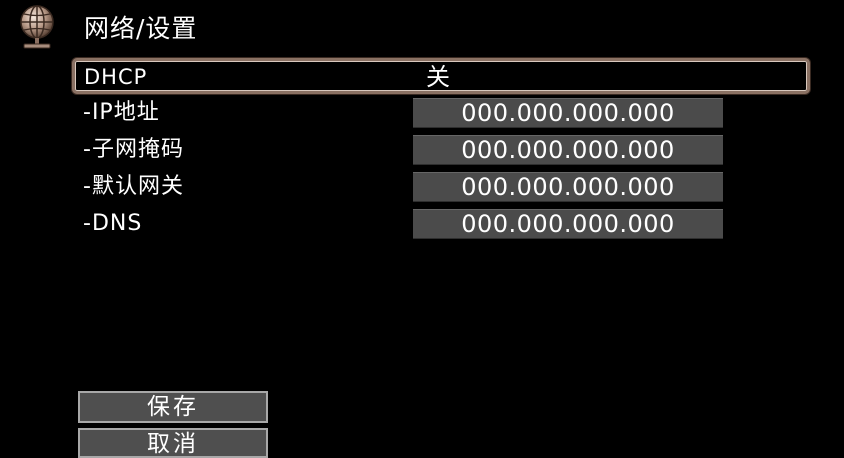 This screenshot has width=844, height=458. What do you see at coordinates (141, 28) in the screenshot?
I see `page-title: 网络/设置` at bounding box center [141, 28].